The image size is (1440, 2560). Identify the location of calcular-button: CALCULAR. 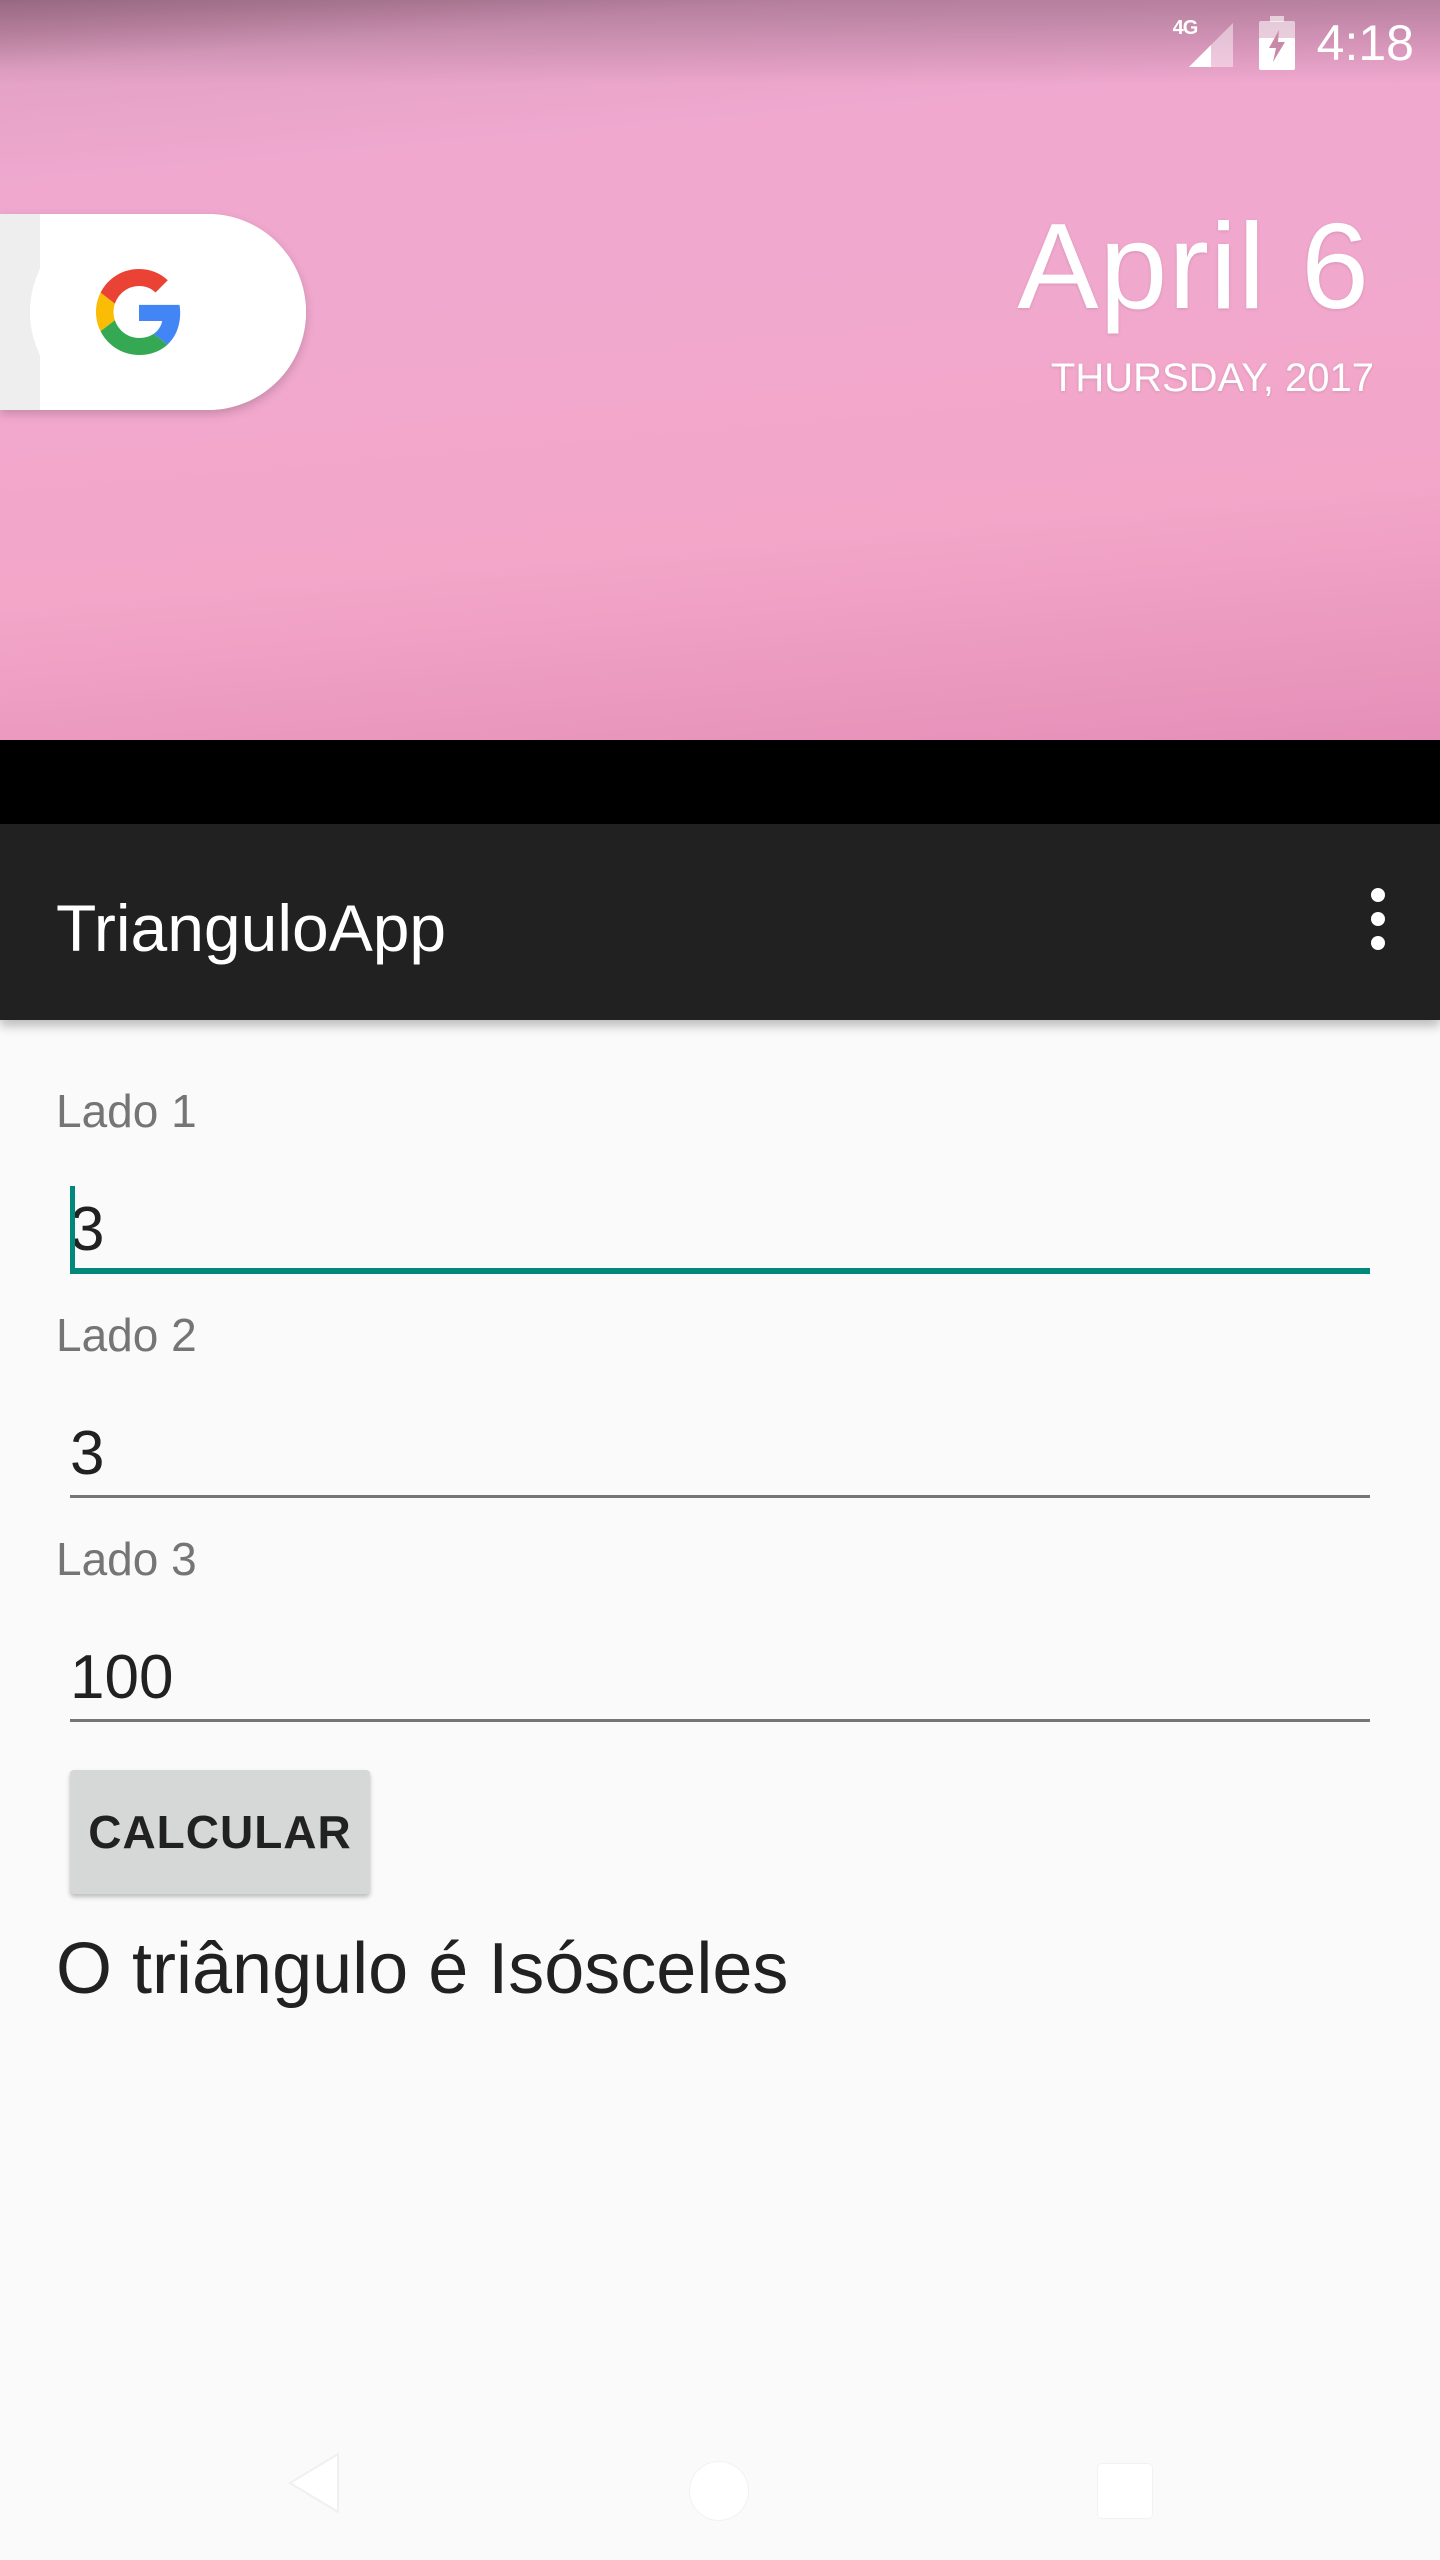
(220, 1832).